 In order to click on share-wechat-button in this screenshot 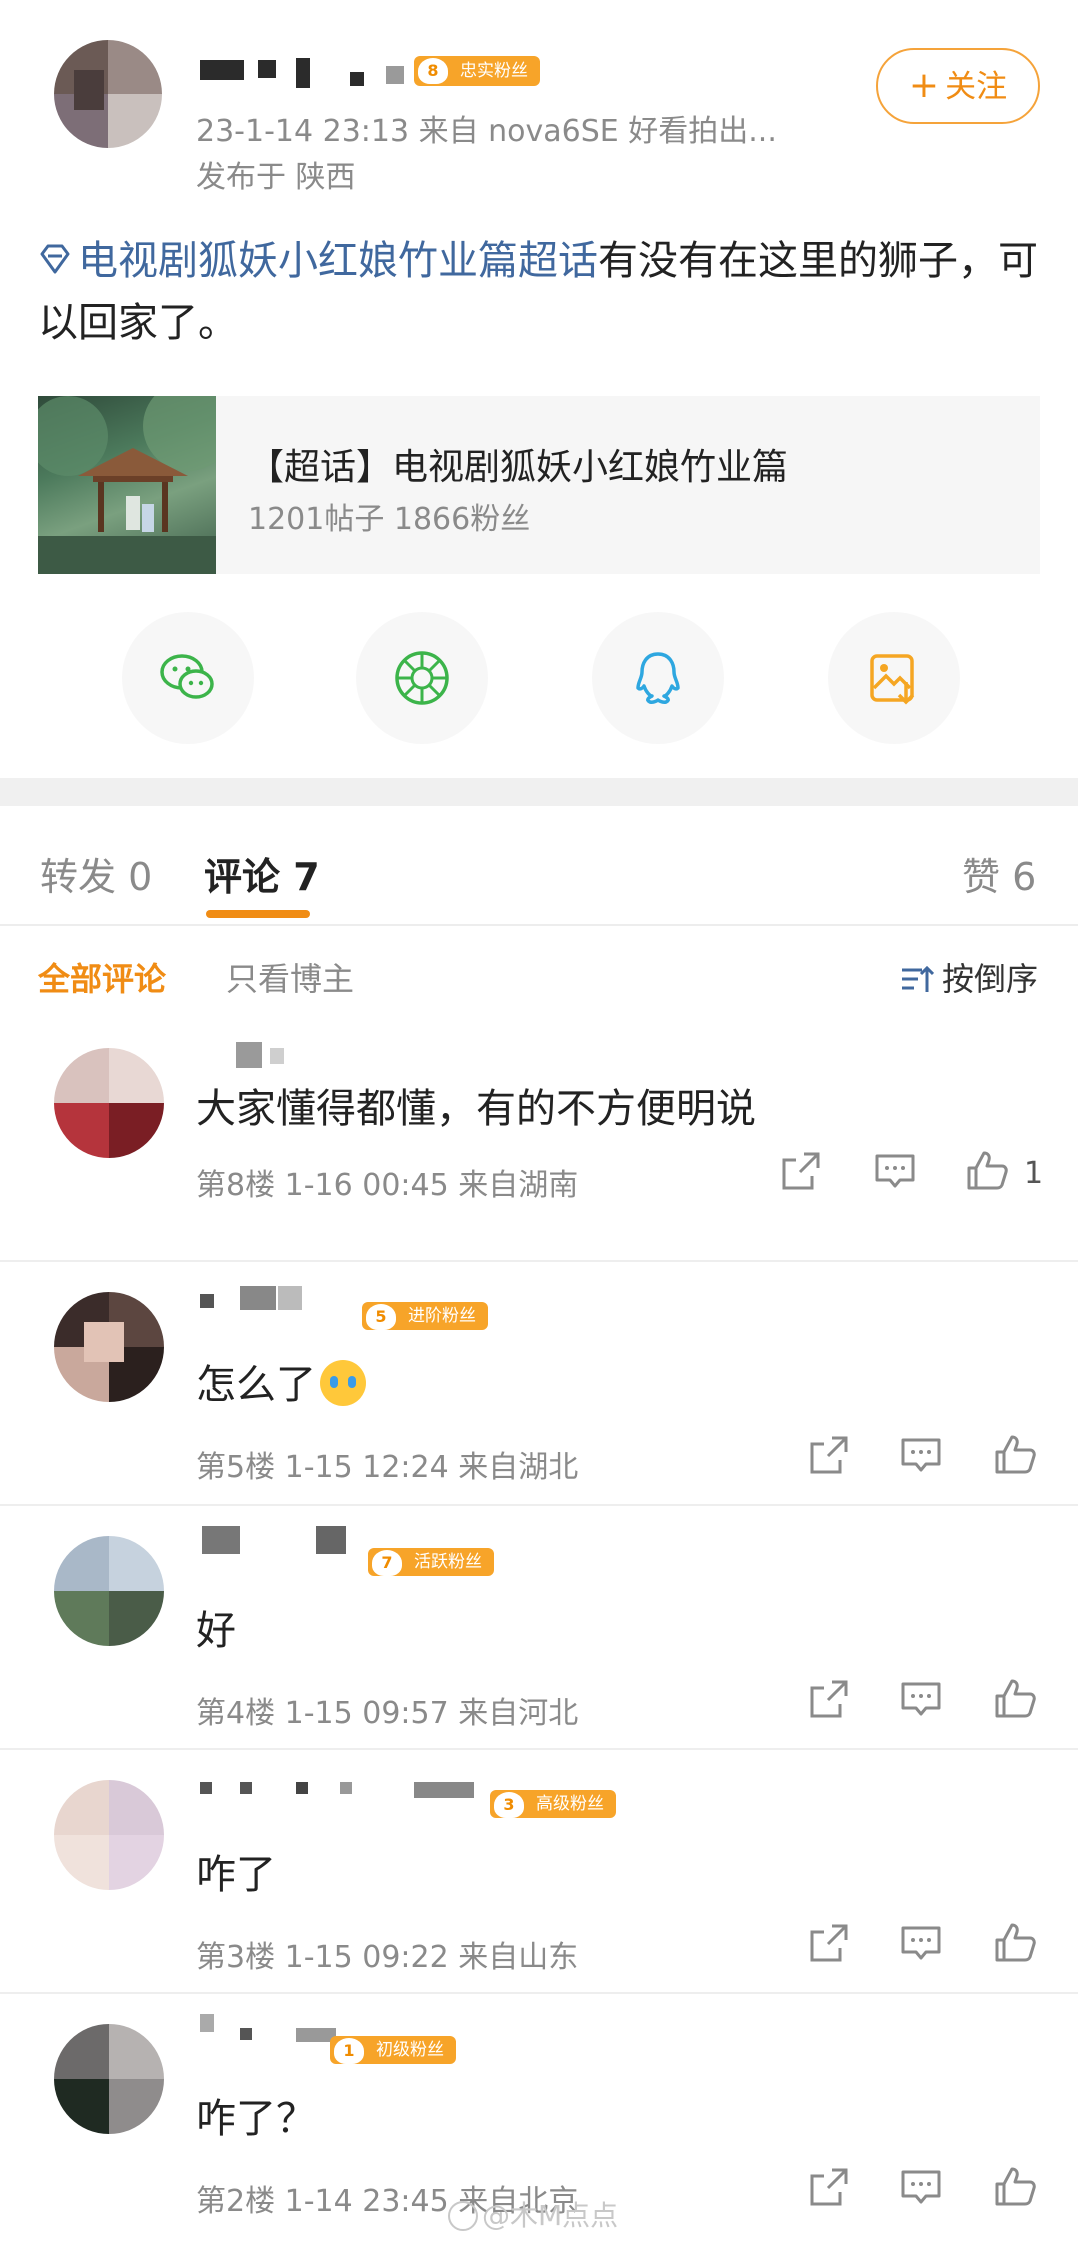, I will do `click(188, 678)`.